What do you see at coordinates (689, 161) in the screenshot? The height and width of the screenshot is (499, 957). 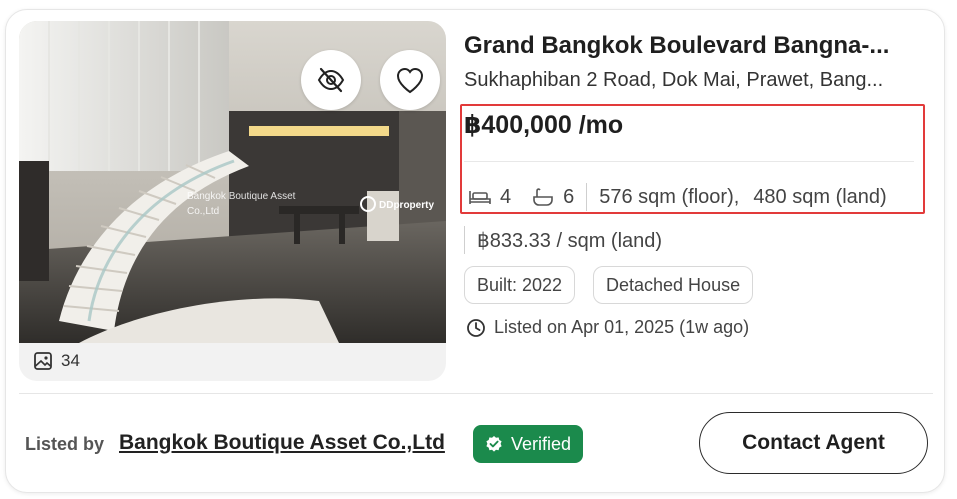 I see `price-divider` at bounding box center [689, 161].